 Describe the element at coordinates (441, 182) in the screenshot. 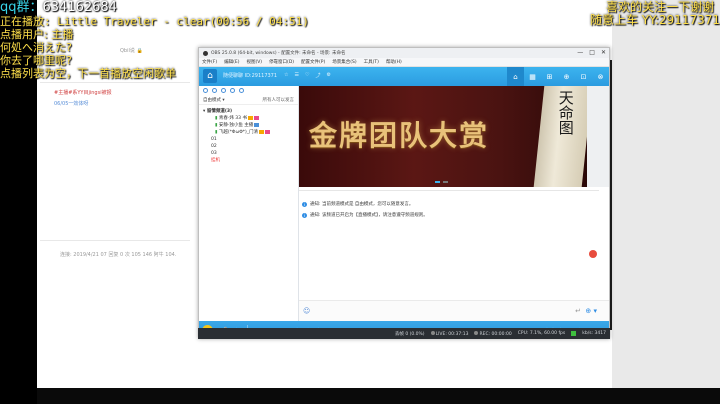

I see `carousel-dots` at that location.